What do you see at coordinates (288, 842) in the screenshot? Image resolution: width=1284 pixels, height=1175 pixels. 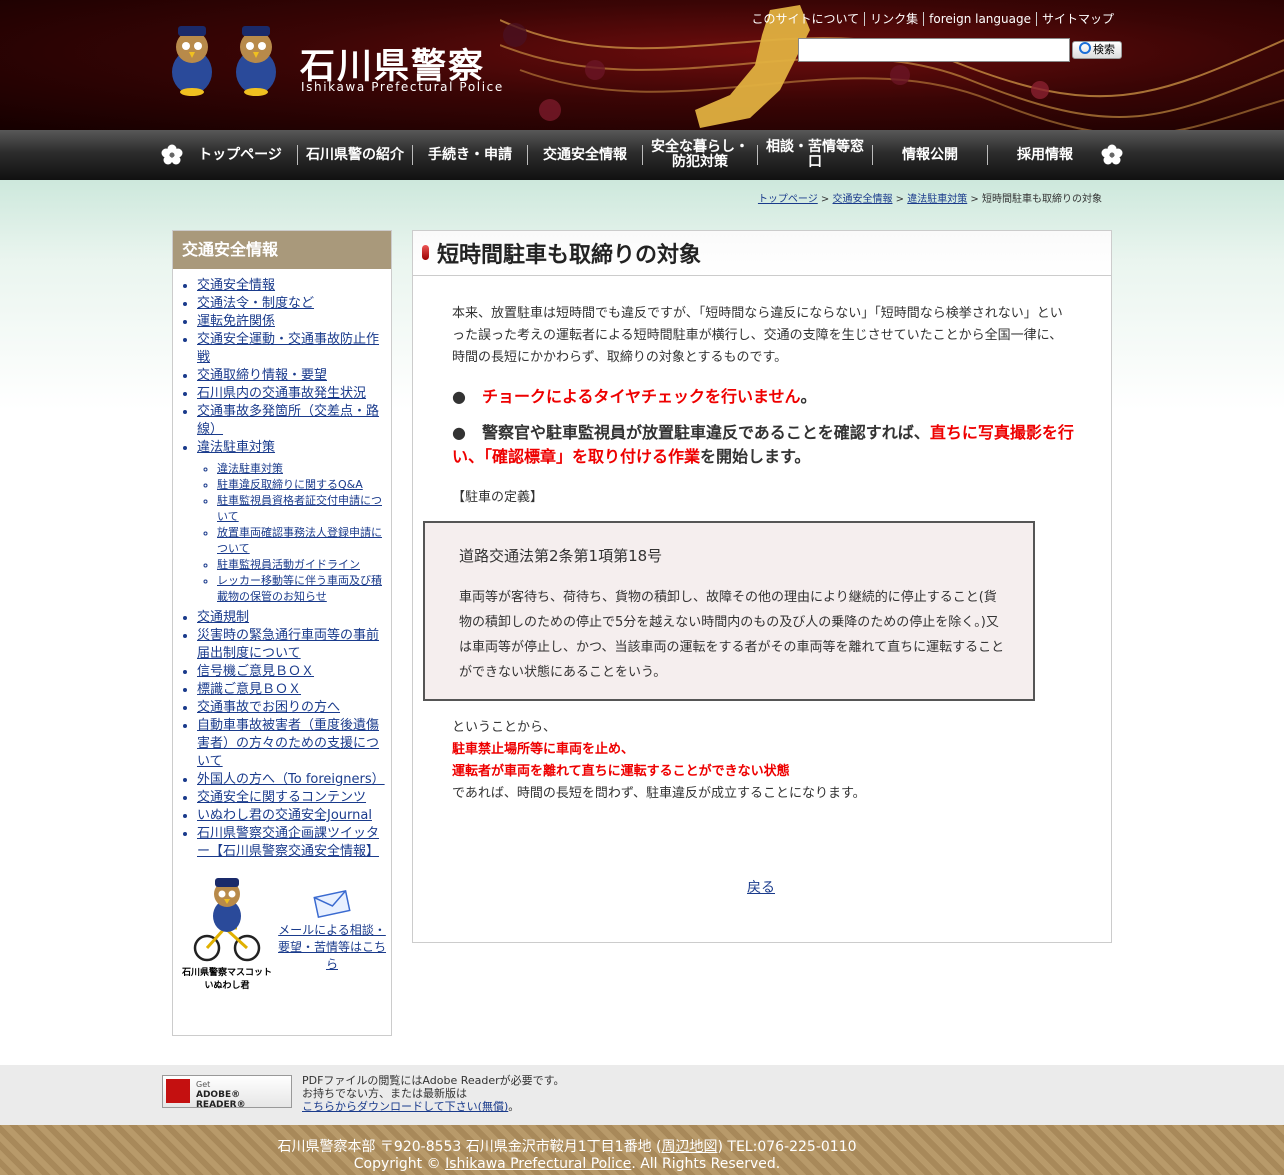 I see `sidebar-link-twitter: 石川県警察交通企画課ツイッター【石川県警察交通安全情報】` at bounding box center [288, 842].